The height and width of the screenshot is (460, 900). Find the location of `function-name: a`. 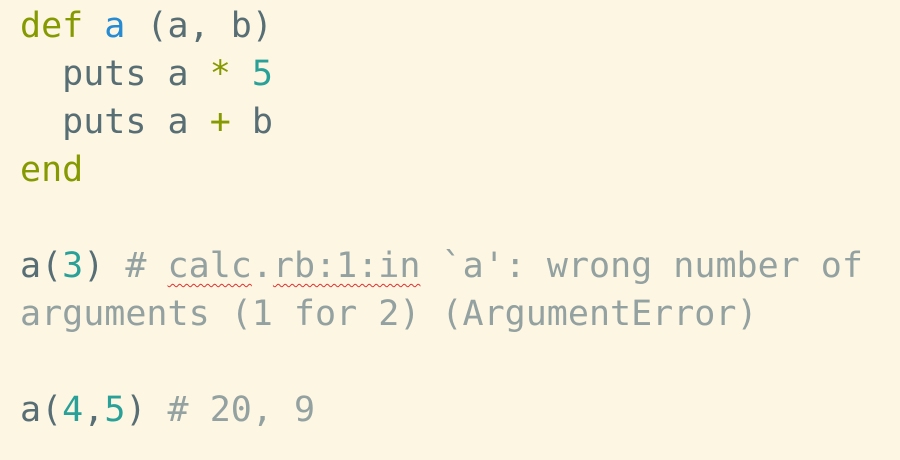

function-name: a is located at coordinates (115, 26).